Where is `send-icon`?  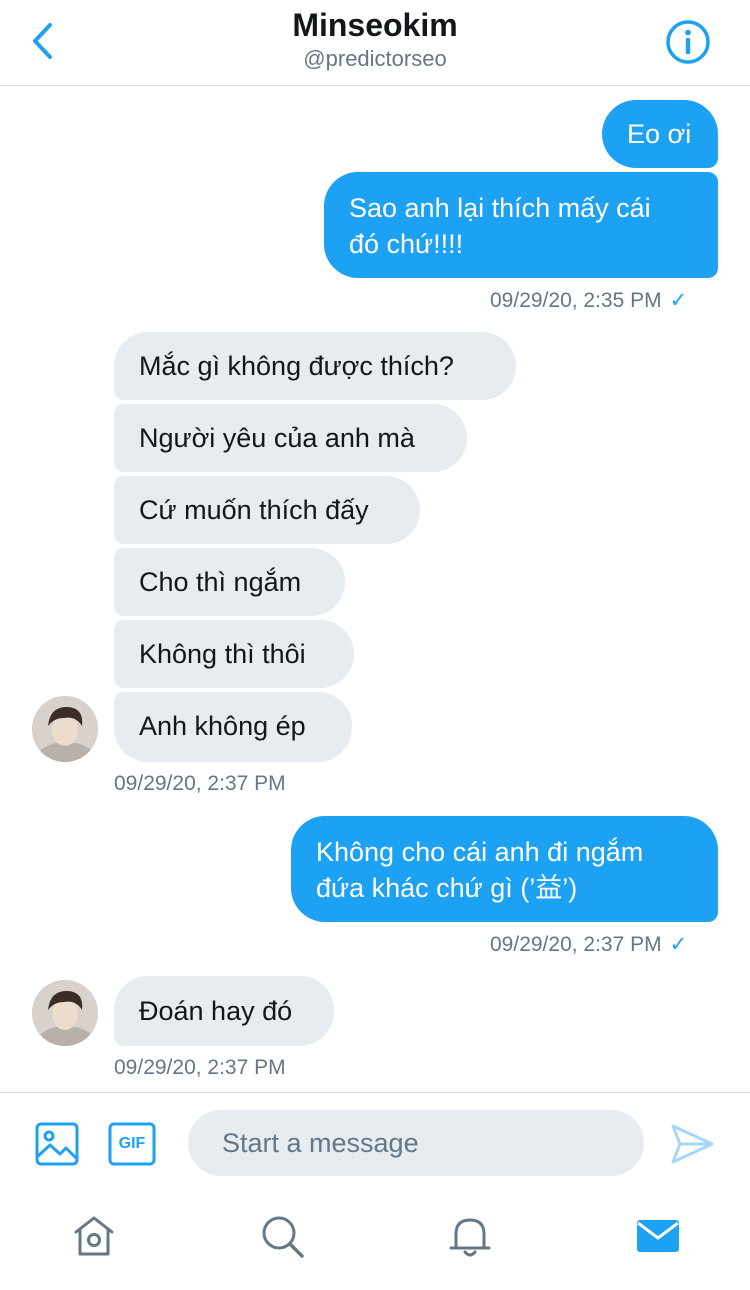
send-icon is located at coordinates (692, 1144).